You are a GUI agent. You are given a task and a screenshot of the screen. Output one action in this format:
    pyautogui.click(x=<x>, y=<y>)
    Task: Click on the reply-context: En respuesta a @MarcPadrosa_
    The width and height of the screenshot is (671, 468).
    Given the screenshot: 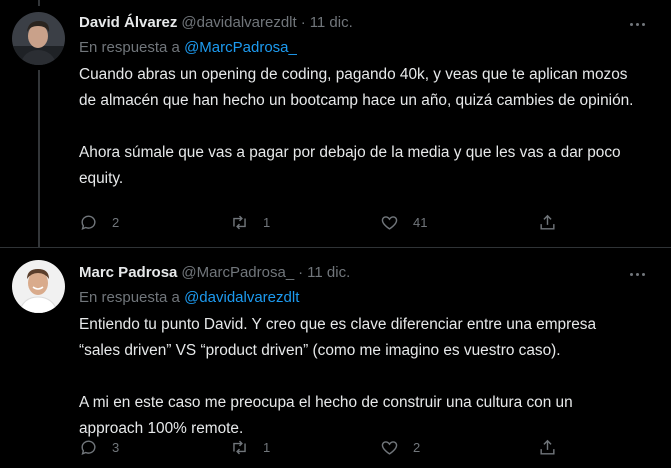 What is the action you would take?
    pyautogui.click(x=188, y=47)
    